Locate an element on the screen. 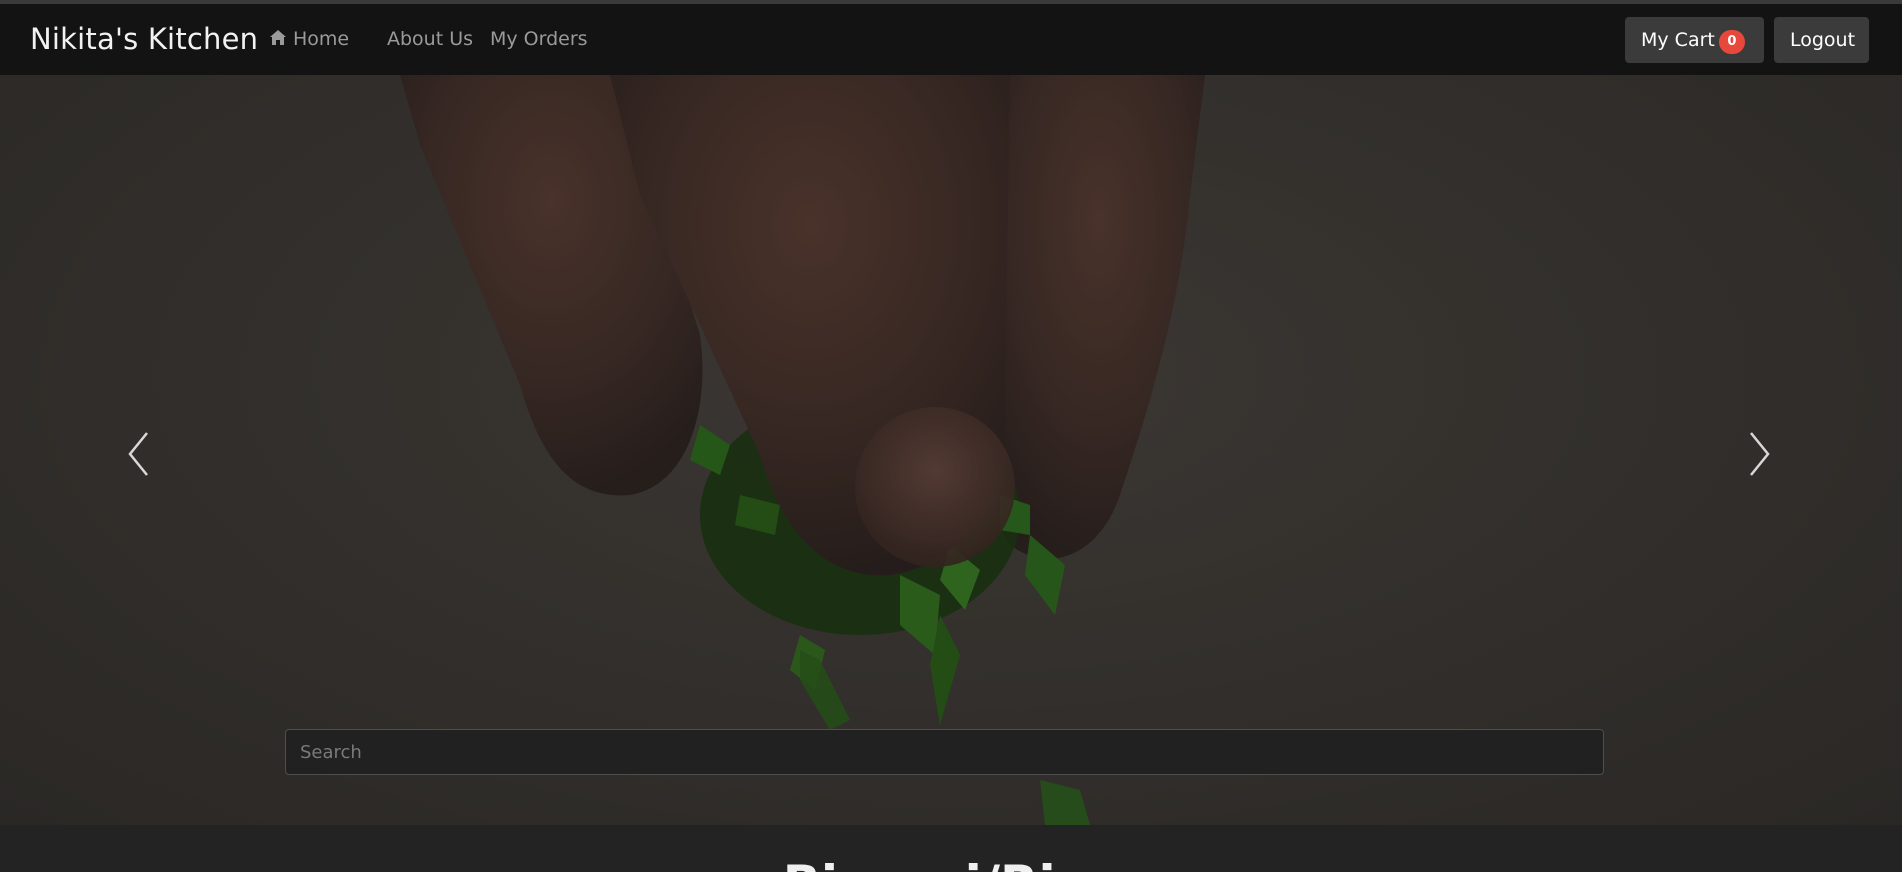  my-cart-button: My Cart 0 is located at coordinates (1694, 40).